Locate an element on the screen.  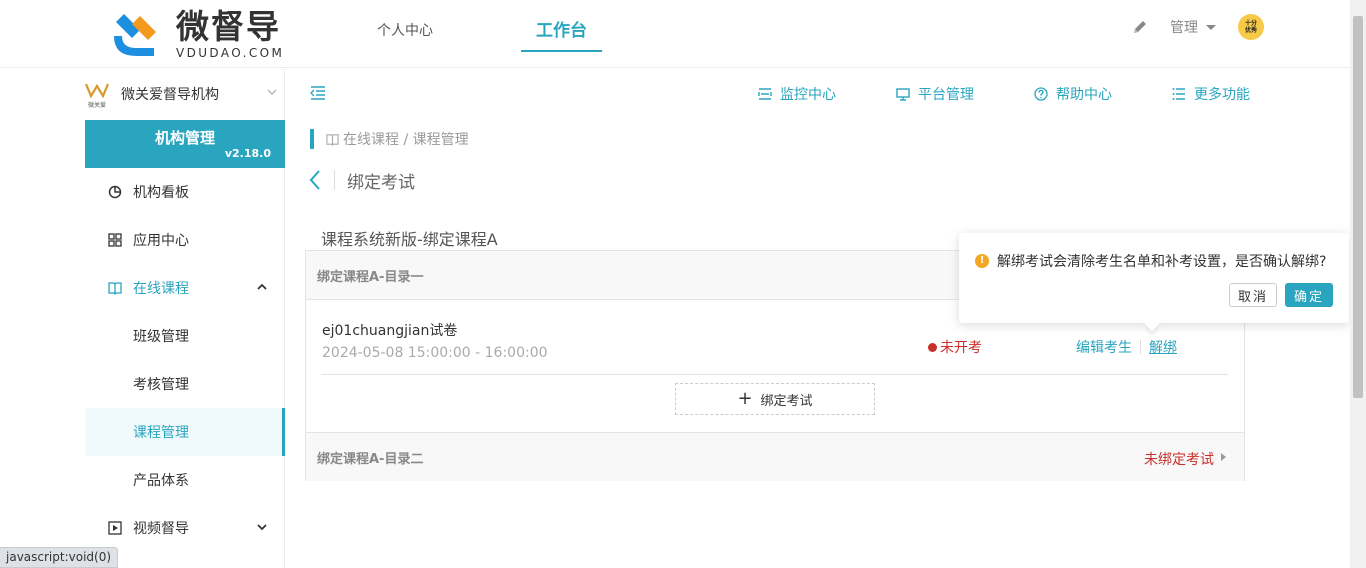
title-divider is located at coordinates (334, 180).